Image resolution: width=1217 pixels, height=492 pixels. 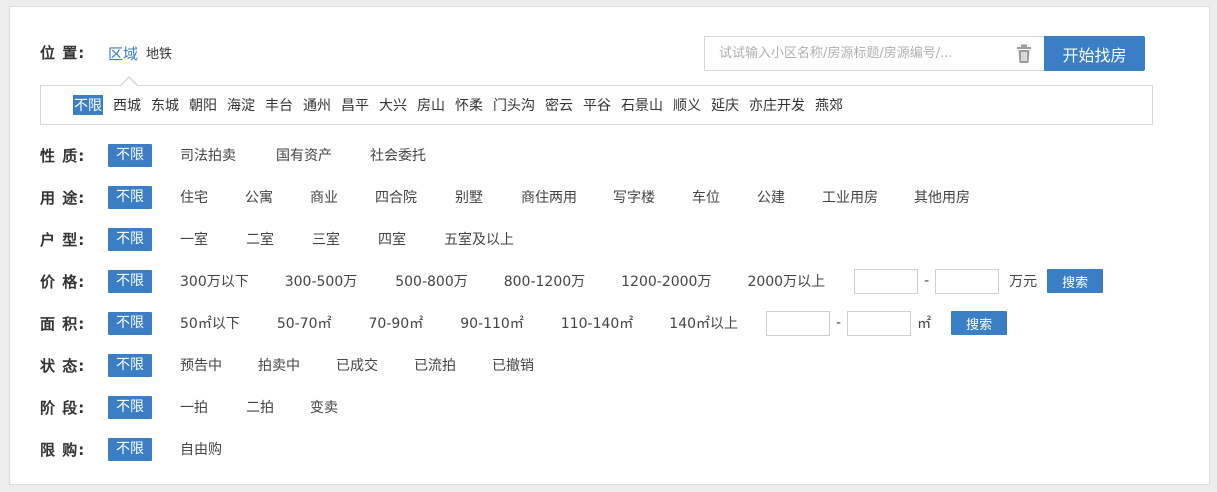 What do you see at coordinates (597, 323) in the screenshot?
I see `filter-option: 110-140㎡` at bounding box center [597, 323].